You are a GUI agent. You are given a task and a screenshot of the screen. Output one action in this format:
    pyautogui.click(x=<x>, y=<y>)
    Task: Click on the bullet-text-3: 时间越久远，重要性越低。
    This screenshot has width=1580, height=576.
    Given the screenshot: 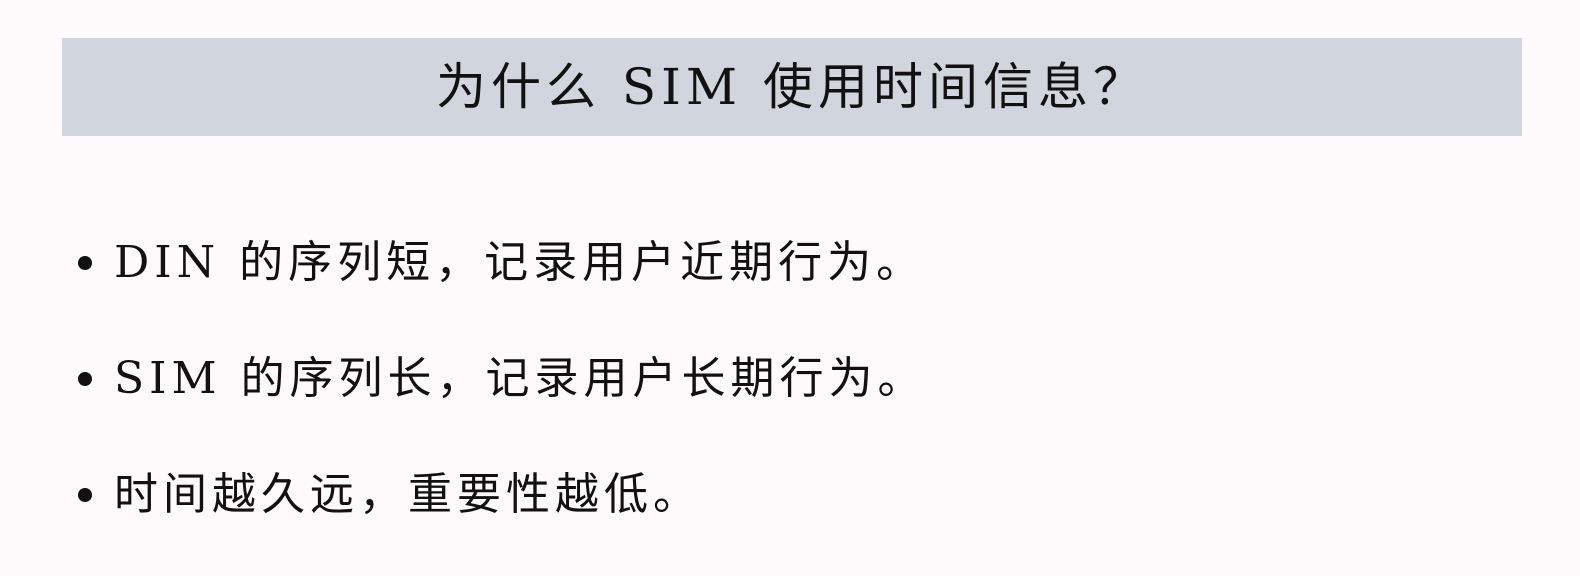 What is the action you would take?
    pyautogui.click(x=408, y=494)
    